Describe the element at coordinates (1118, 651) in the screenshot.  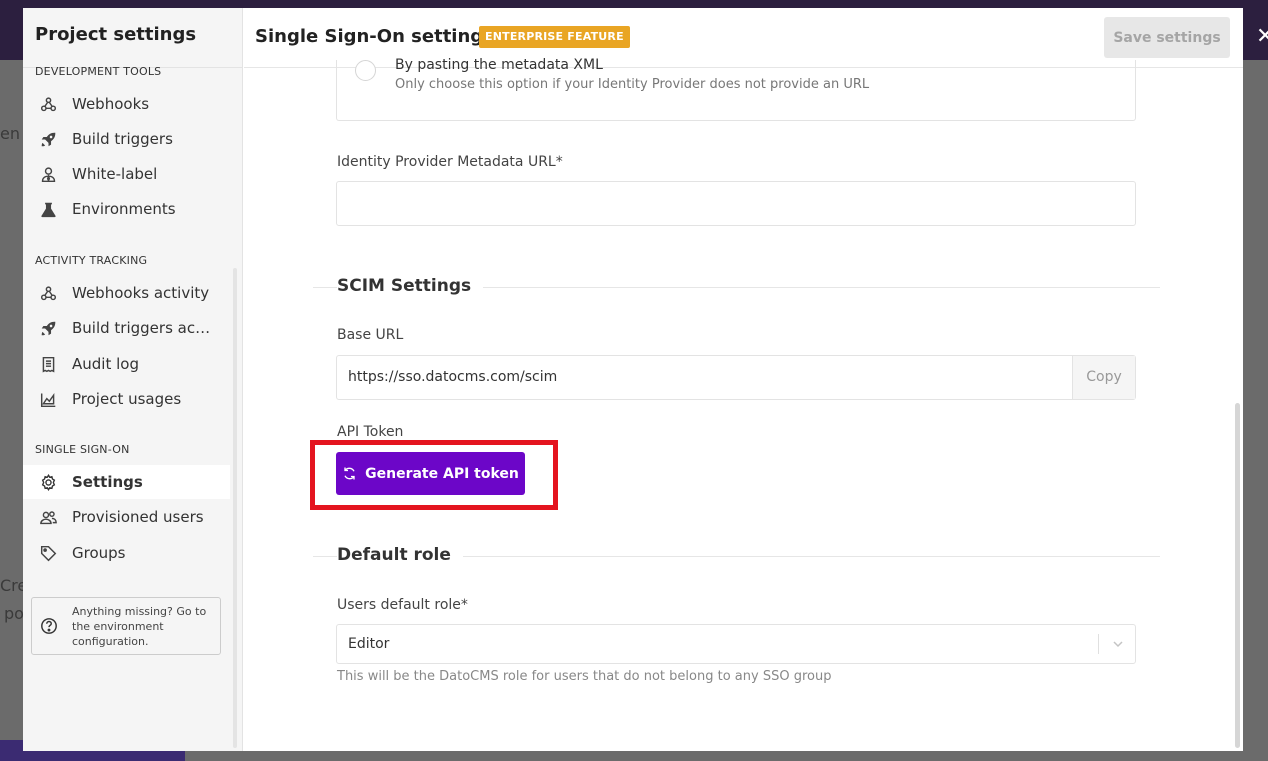
I see `chevron-down-icon` at that location.